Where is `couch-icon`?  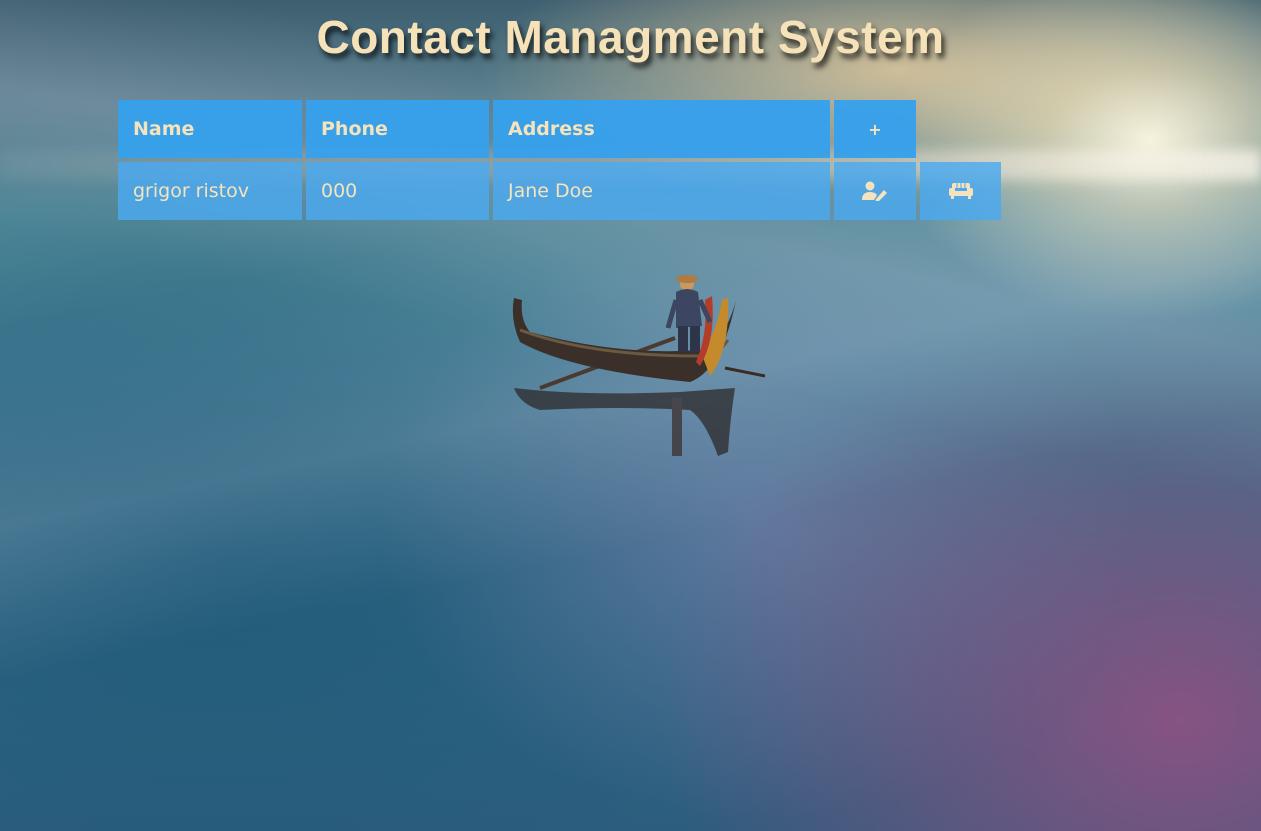
couch-icon is located at coordinates (960, 191).